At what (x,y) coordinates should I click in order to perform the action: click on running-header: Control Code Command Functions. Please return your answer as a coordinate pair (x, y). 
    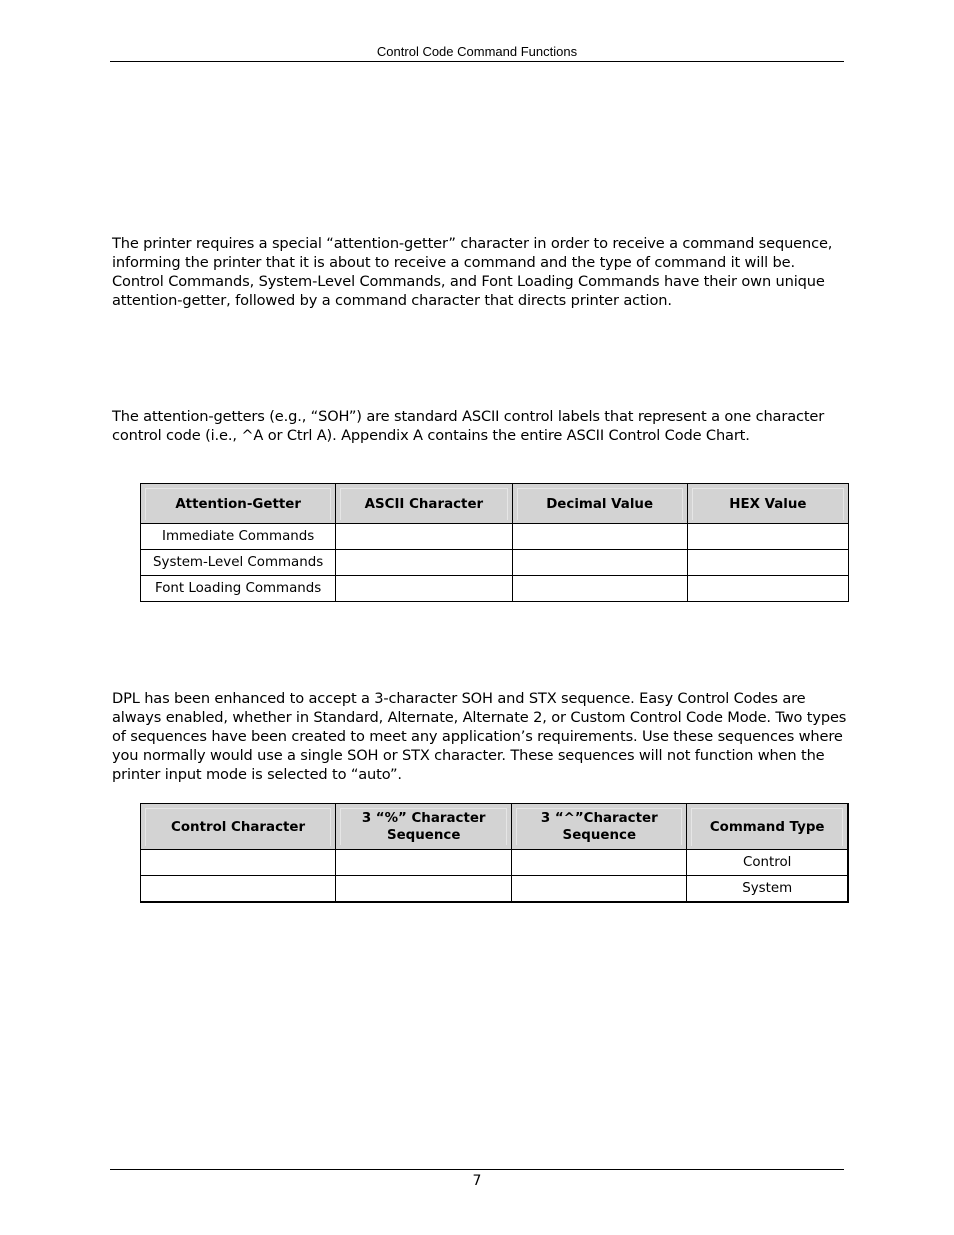
    Looking at the image, I should click on (477, 51).